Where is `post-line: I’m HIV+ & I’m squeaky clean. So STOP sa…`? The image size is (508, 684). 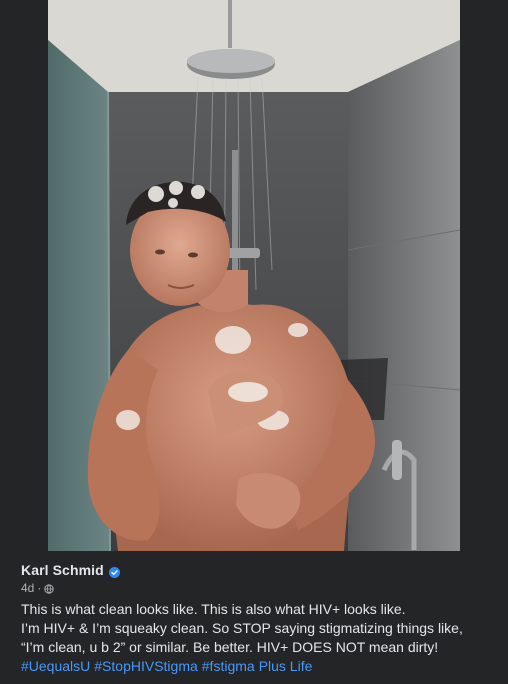
post-line: I’m HIV+ & I’m squeaky clean. So STOP sa… is located at coordinates (242, 628).